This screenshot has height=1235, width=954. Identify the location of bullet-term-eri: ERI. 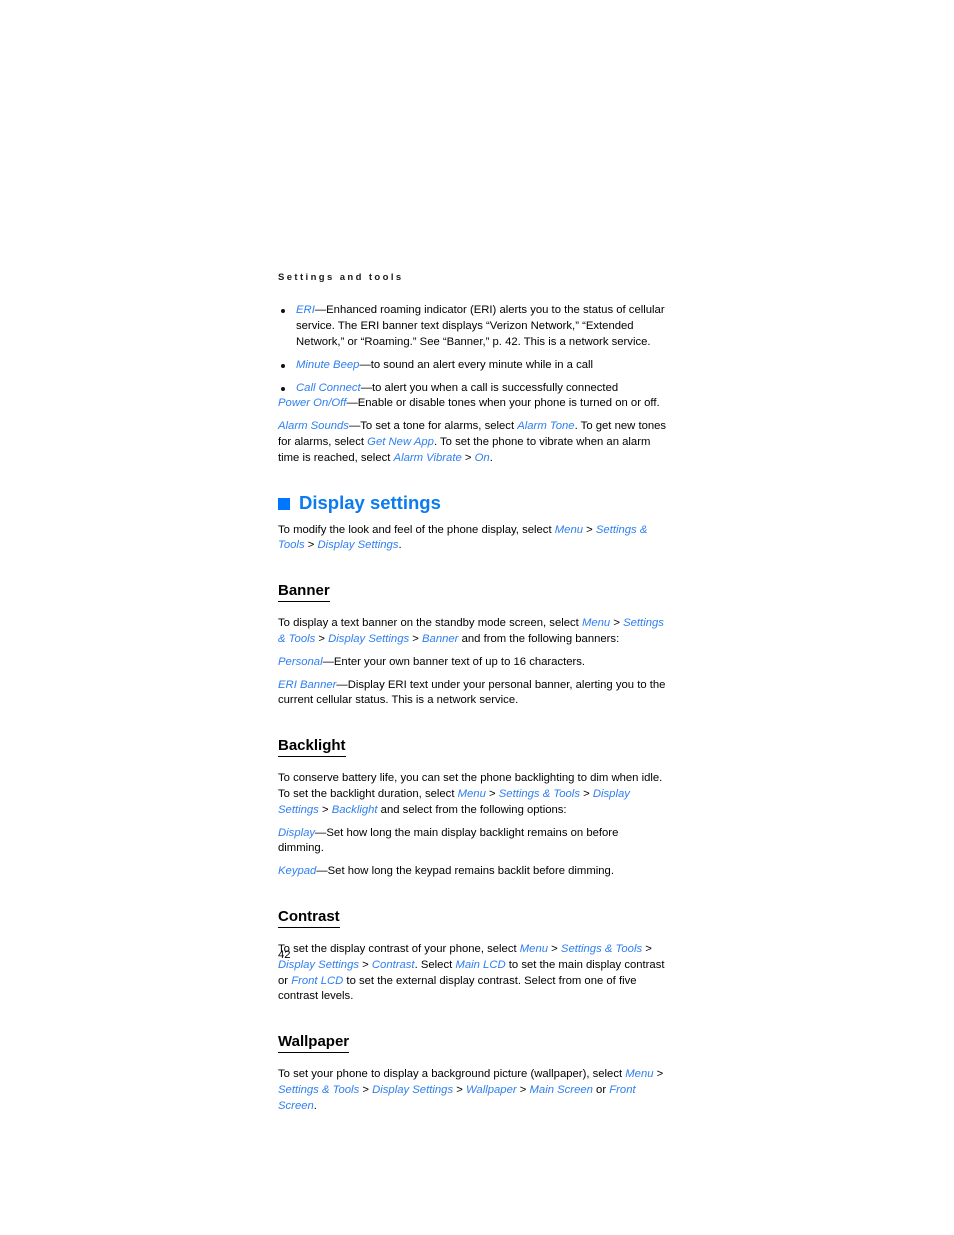
(305, 310).